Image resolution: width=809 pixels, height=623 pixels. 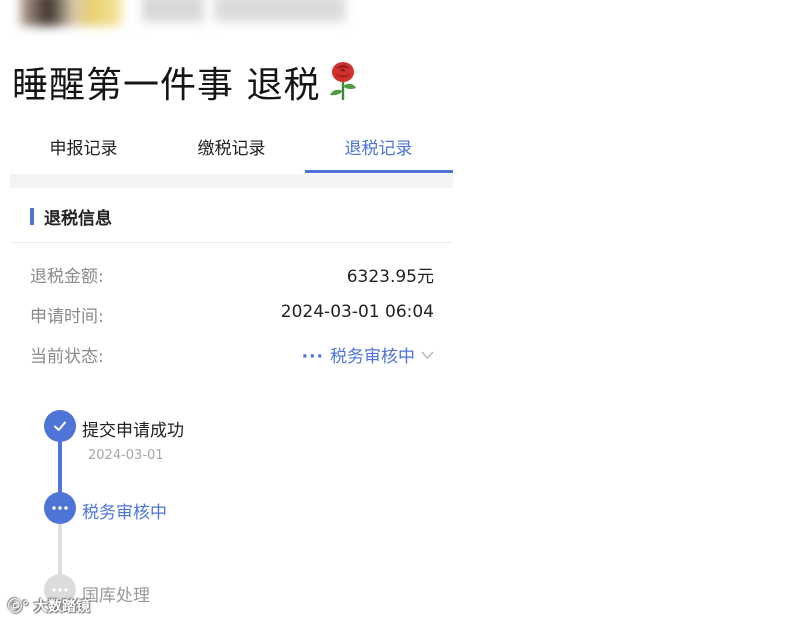 I want to click on user-meta-blurred, so click(x=280, y=11).